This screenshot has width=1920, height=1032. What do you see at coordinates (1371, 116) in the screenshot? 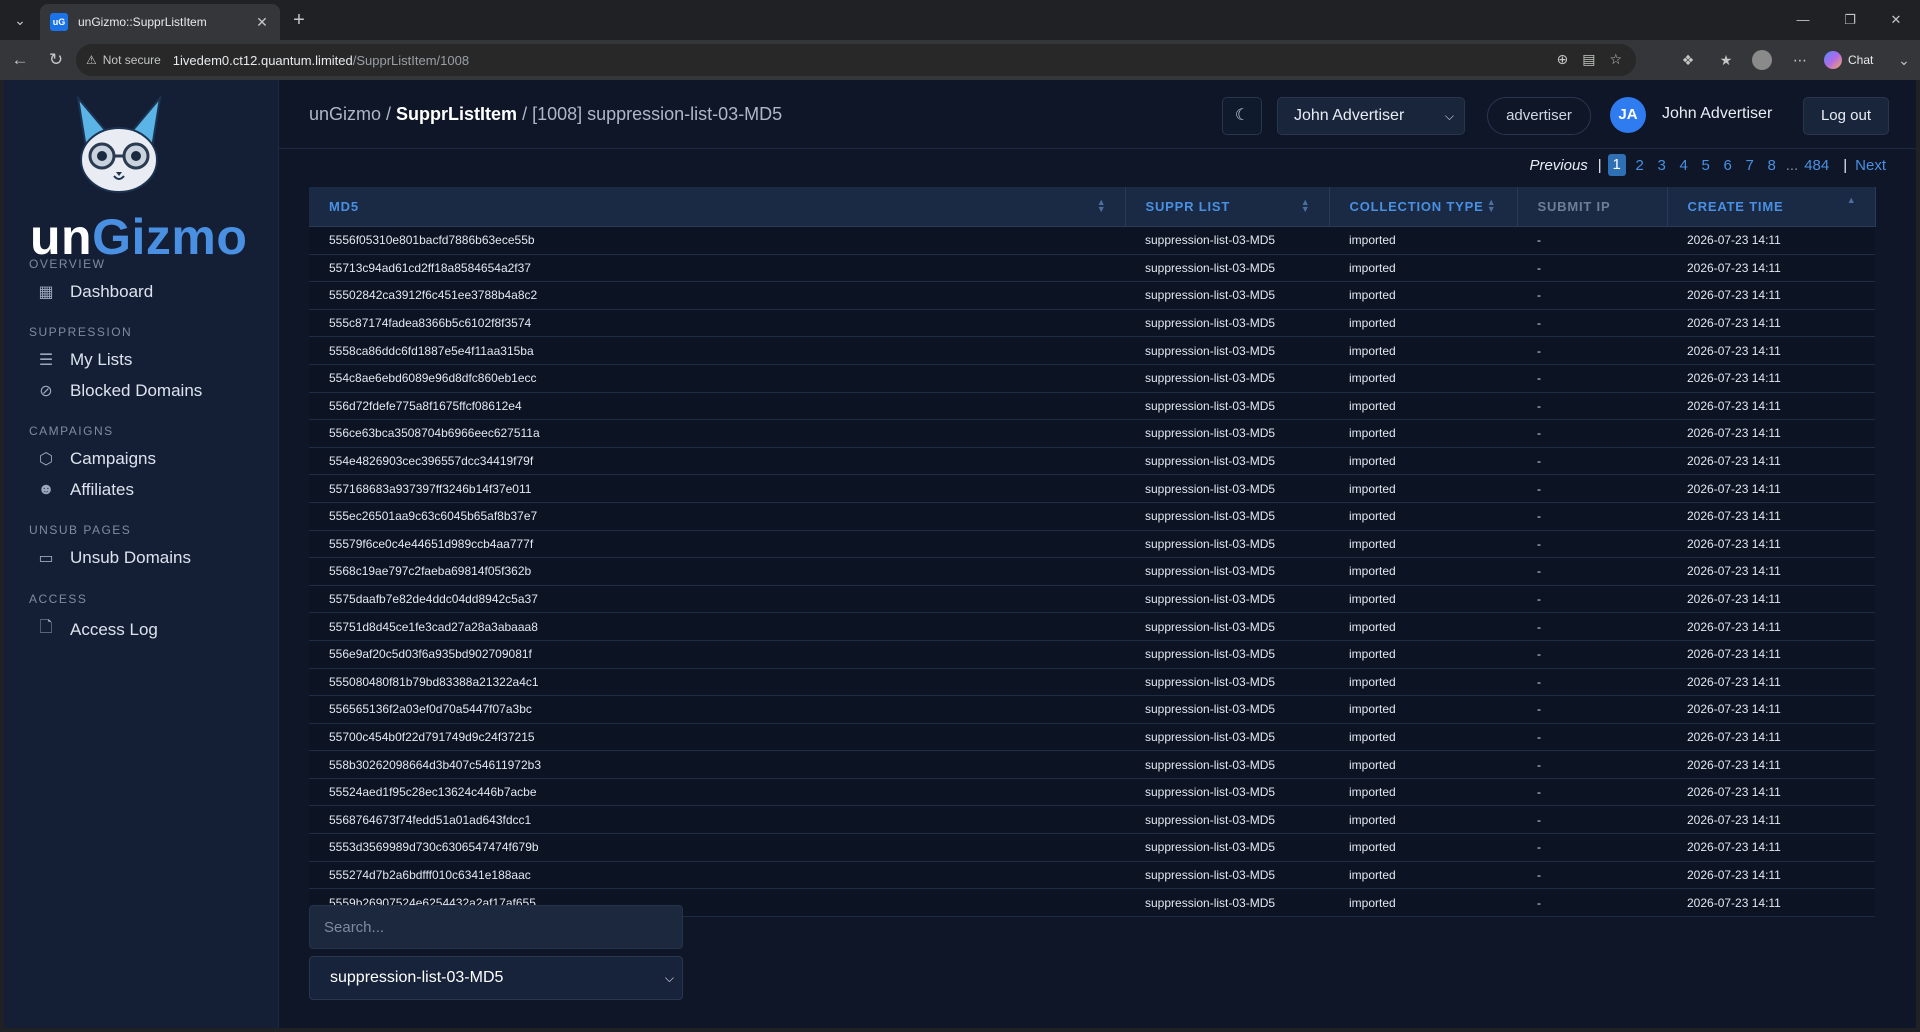
I see `user-select-dropdown: John Advertiser ⌵` at bounding box center [1371, 116].